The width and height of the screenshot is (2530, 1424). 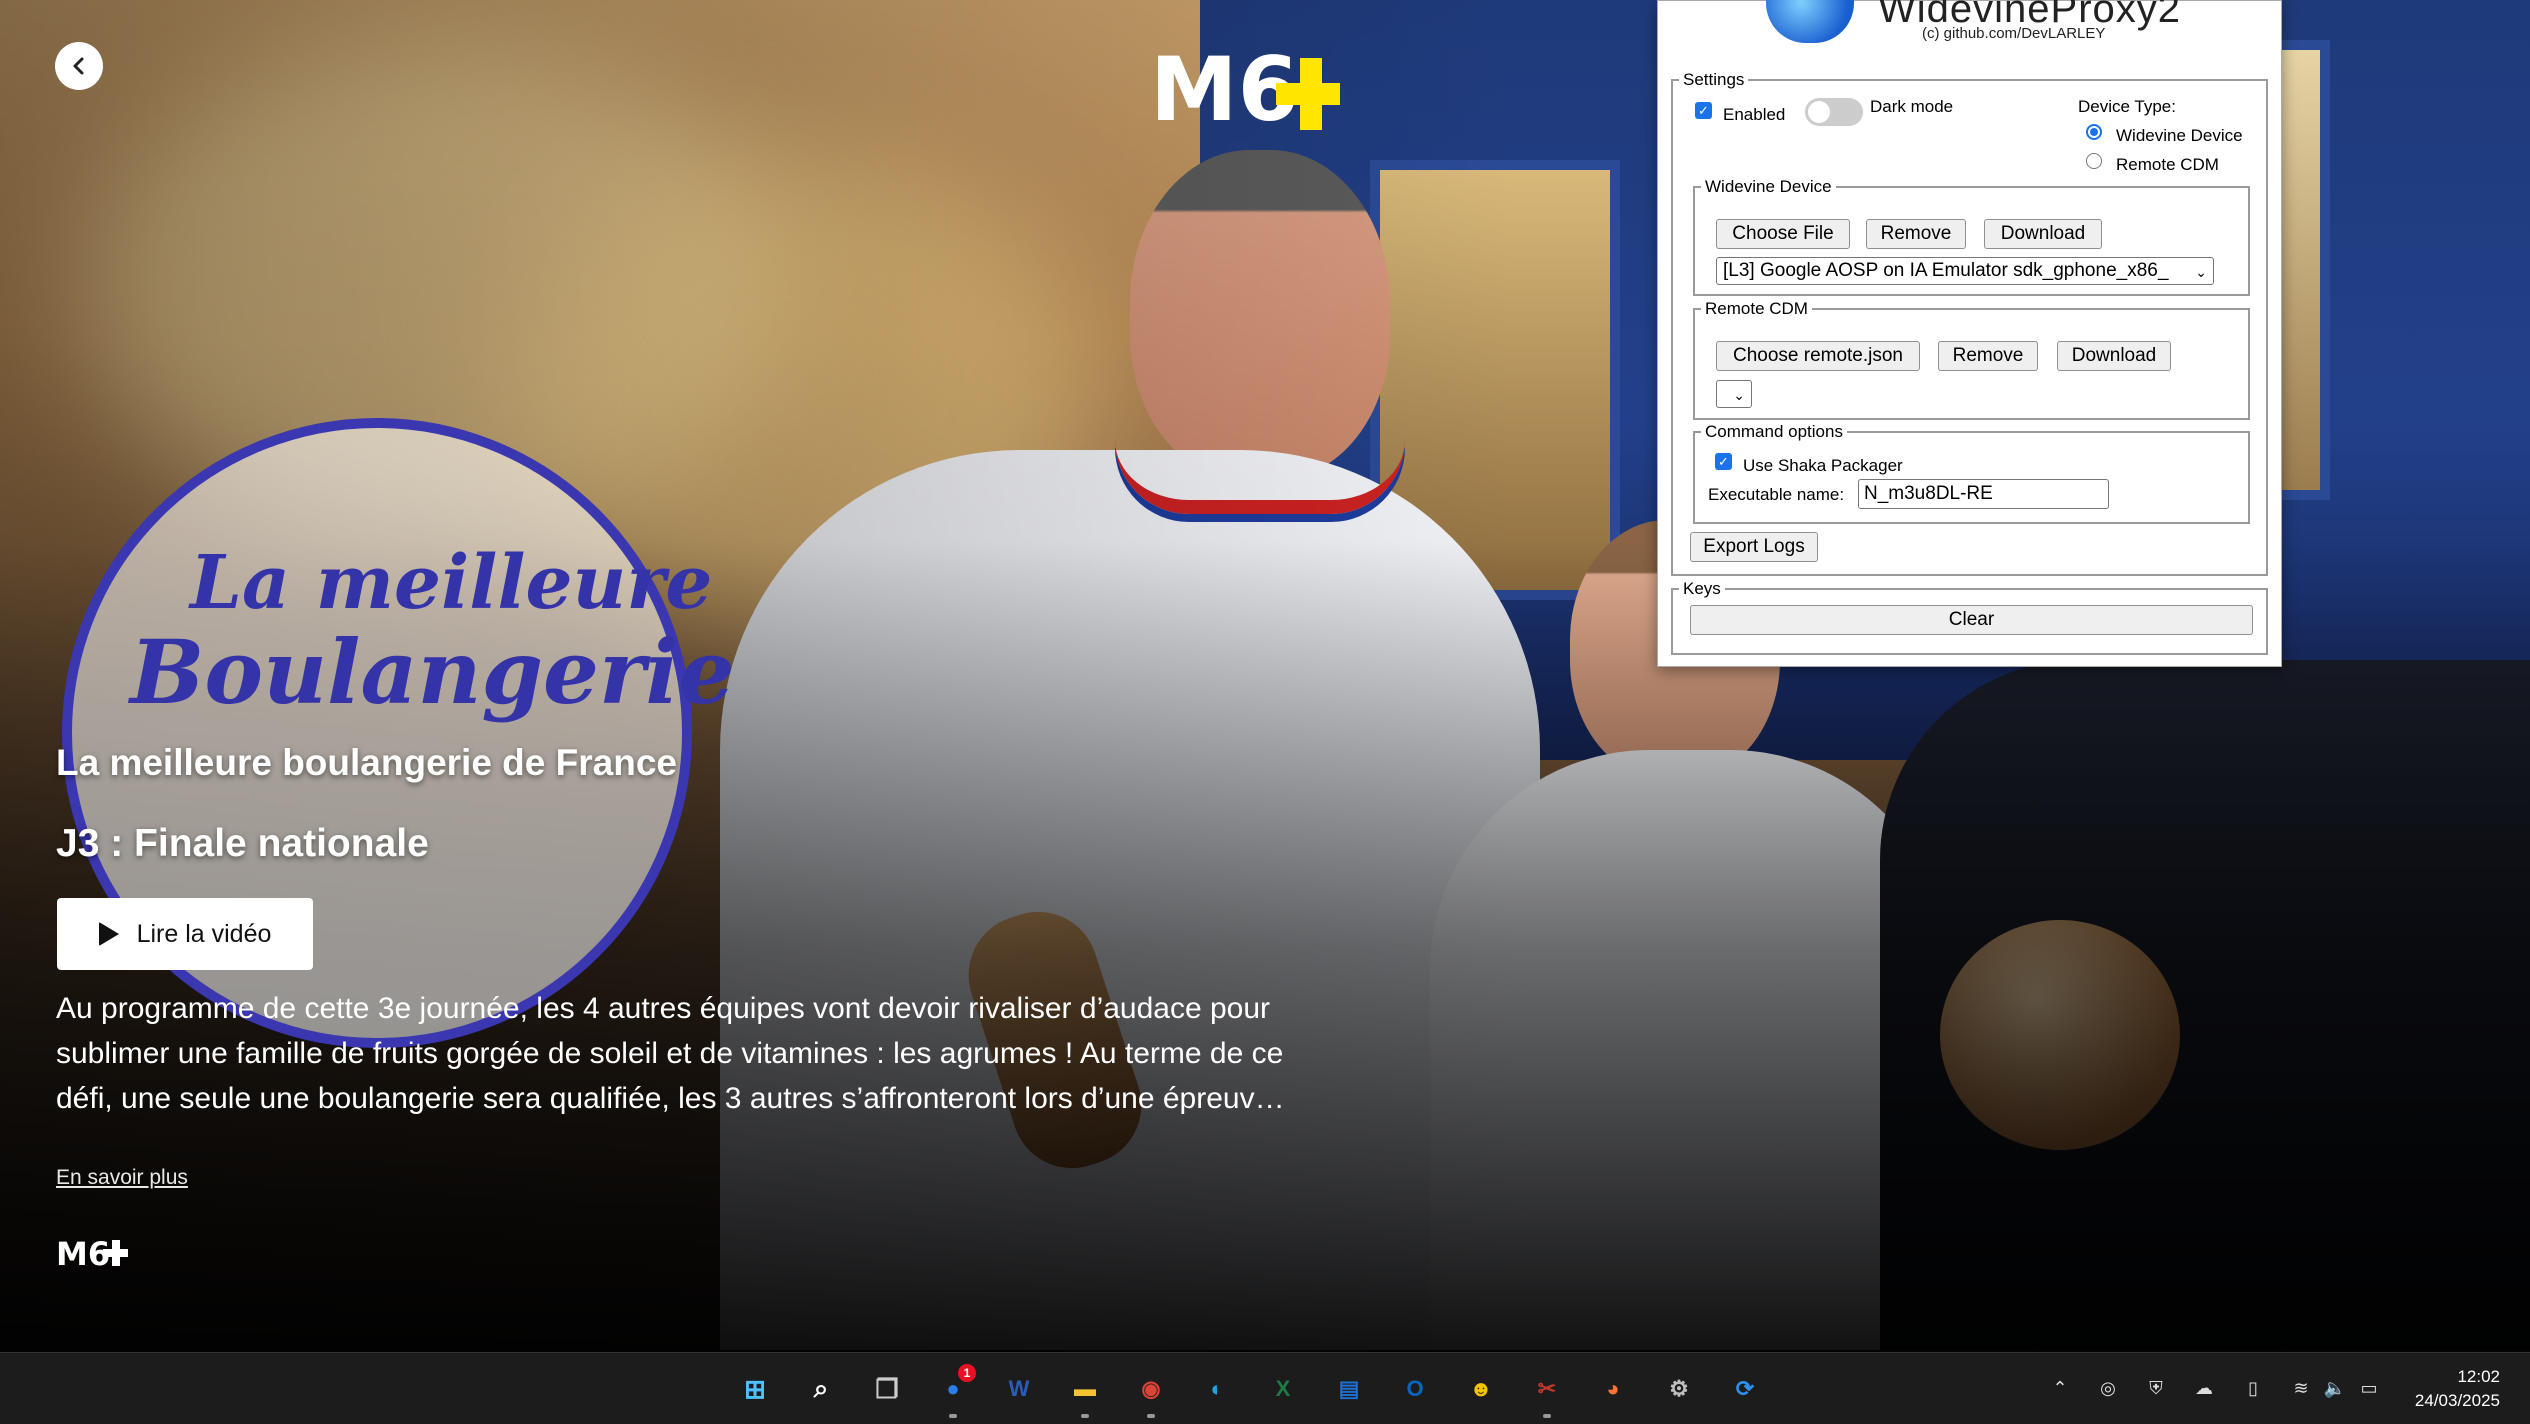 I want to click on chrome-icon: ◉, so click(x=1151, y=1389).